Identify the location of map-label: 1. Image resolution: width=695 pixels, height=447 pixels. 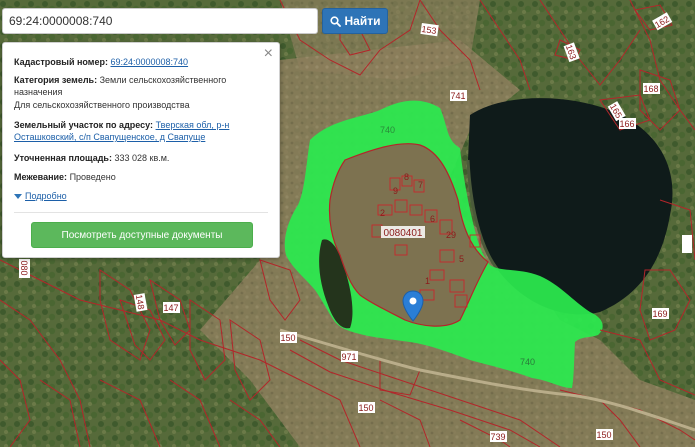
(427, 281).